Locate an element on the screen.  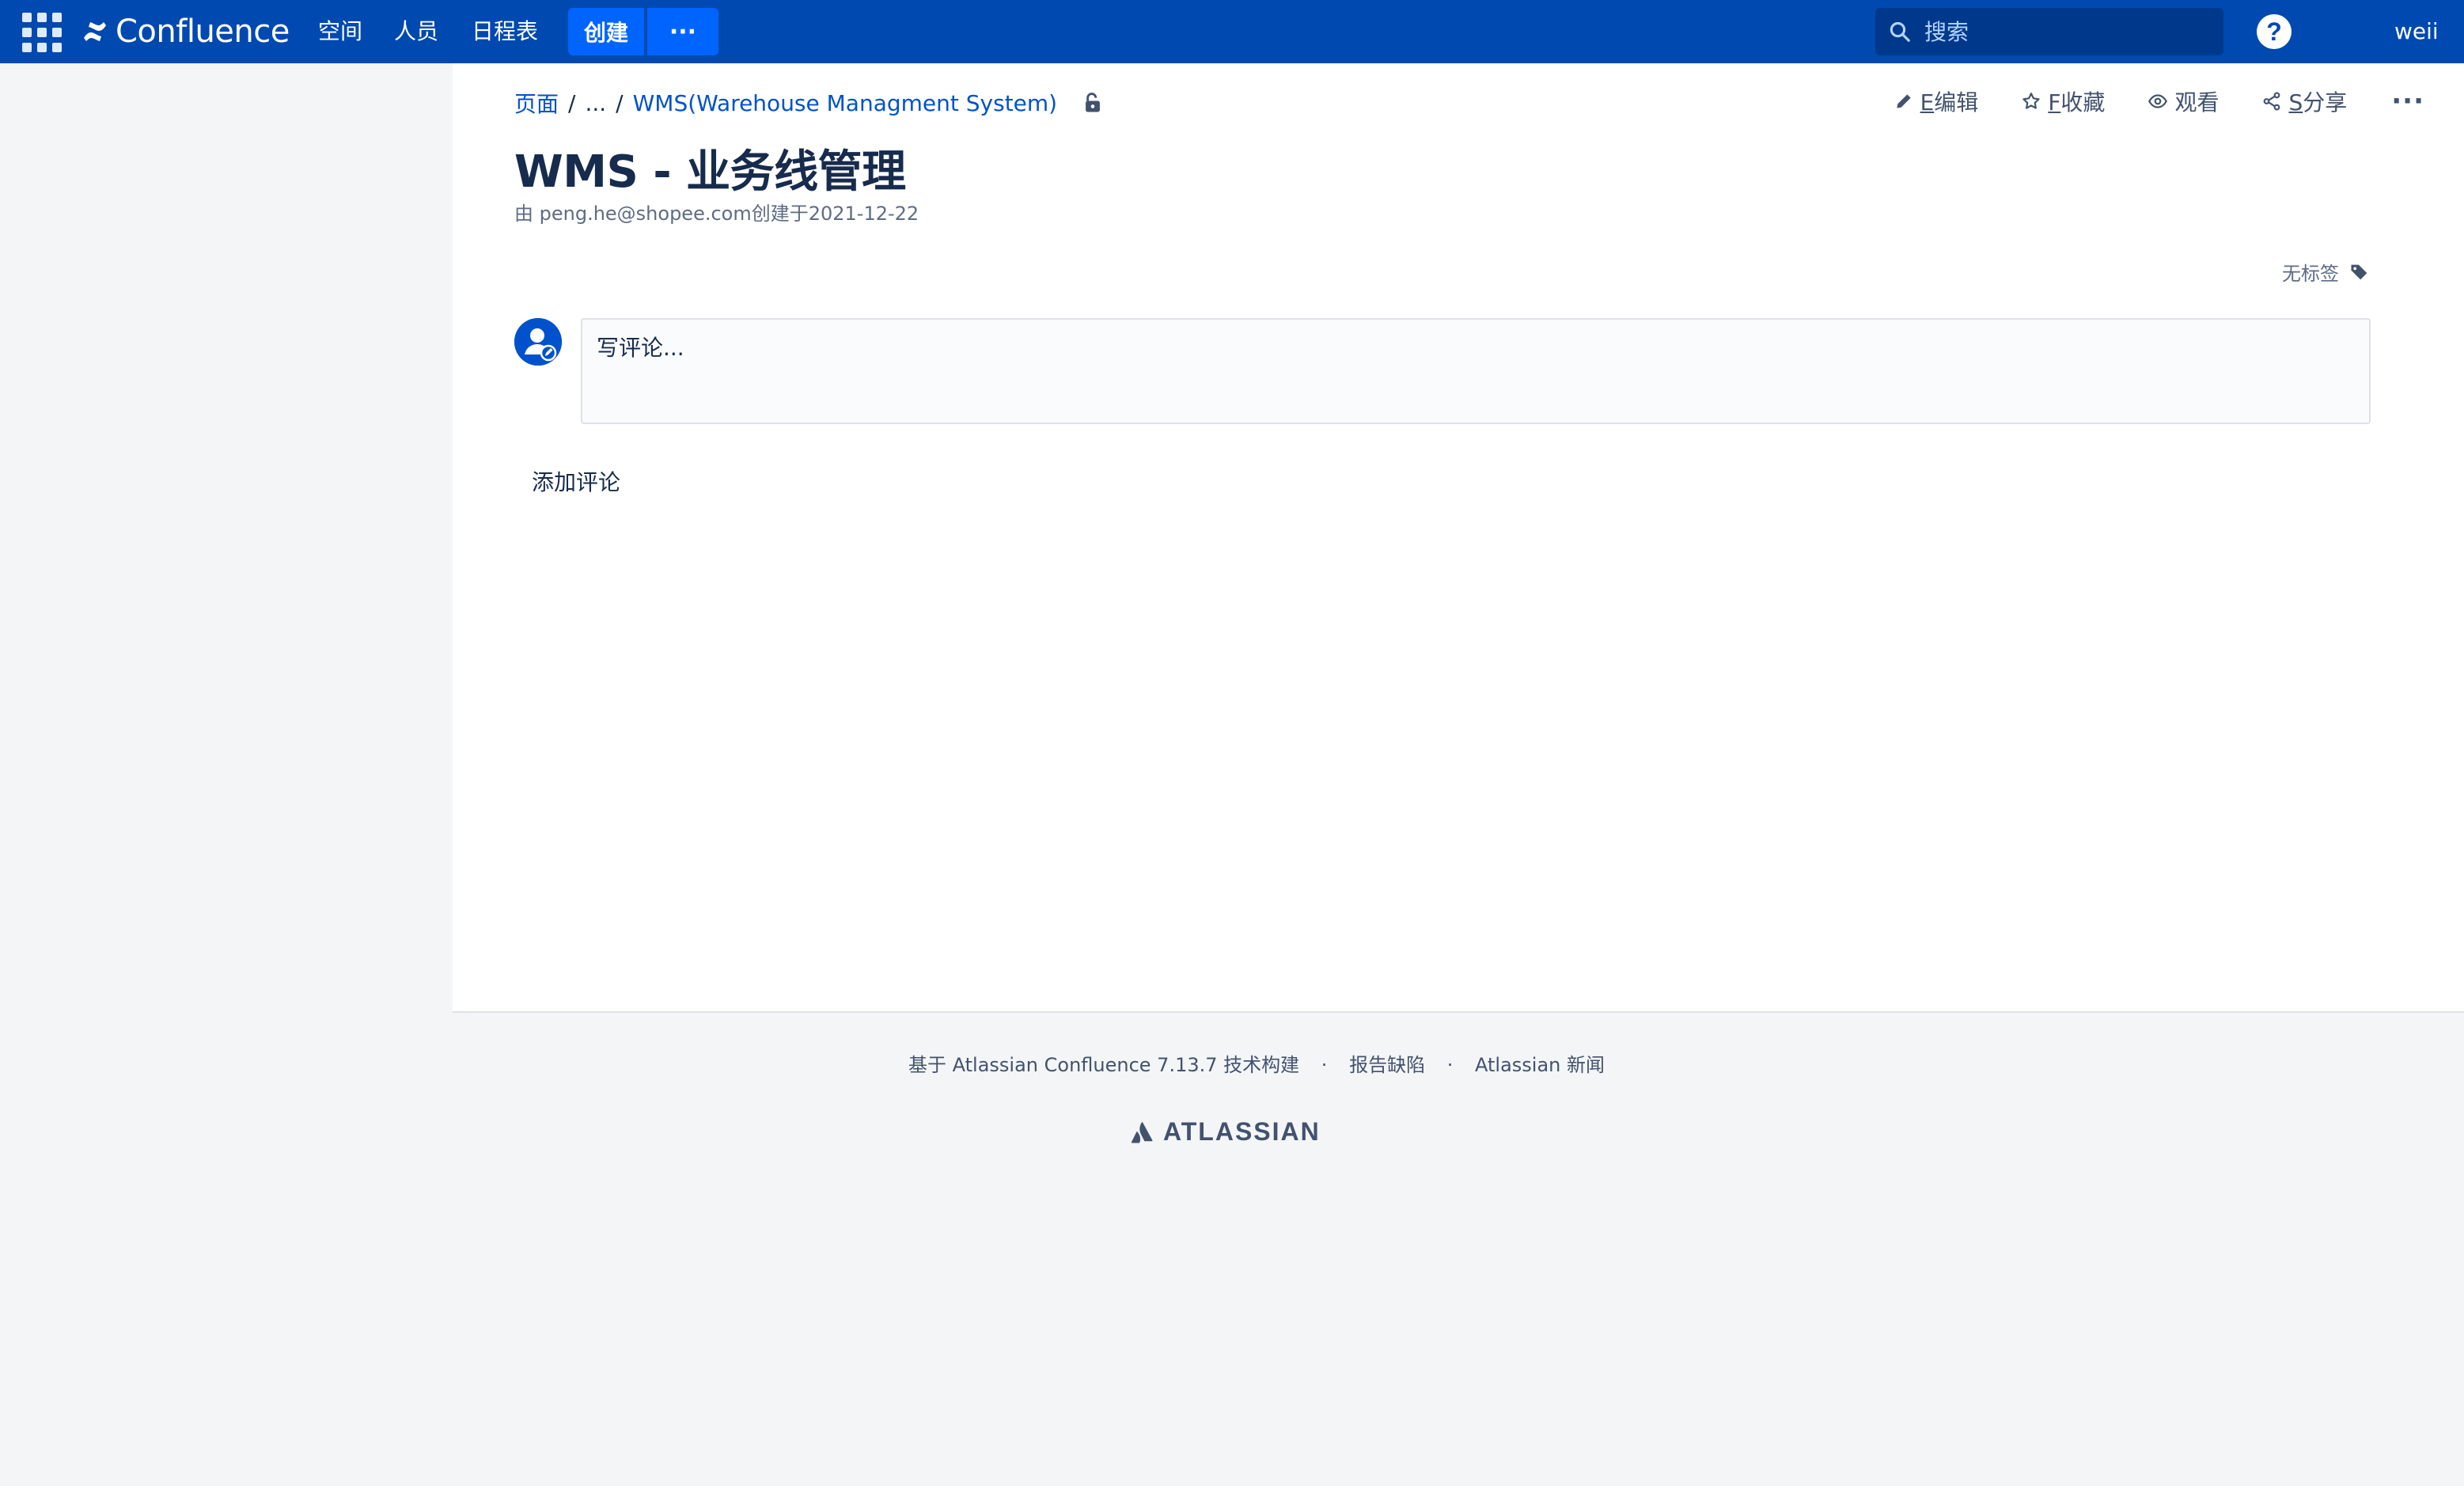
confluence-logo: Confluence is located at coordinates (186, 31).